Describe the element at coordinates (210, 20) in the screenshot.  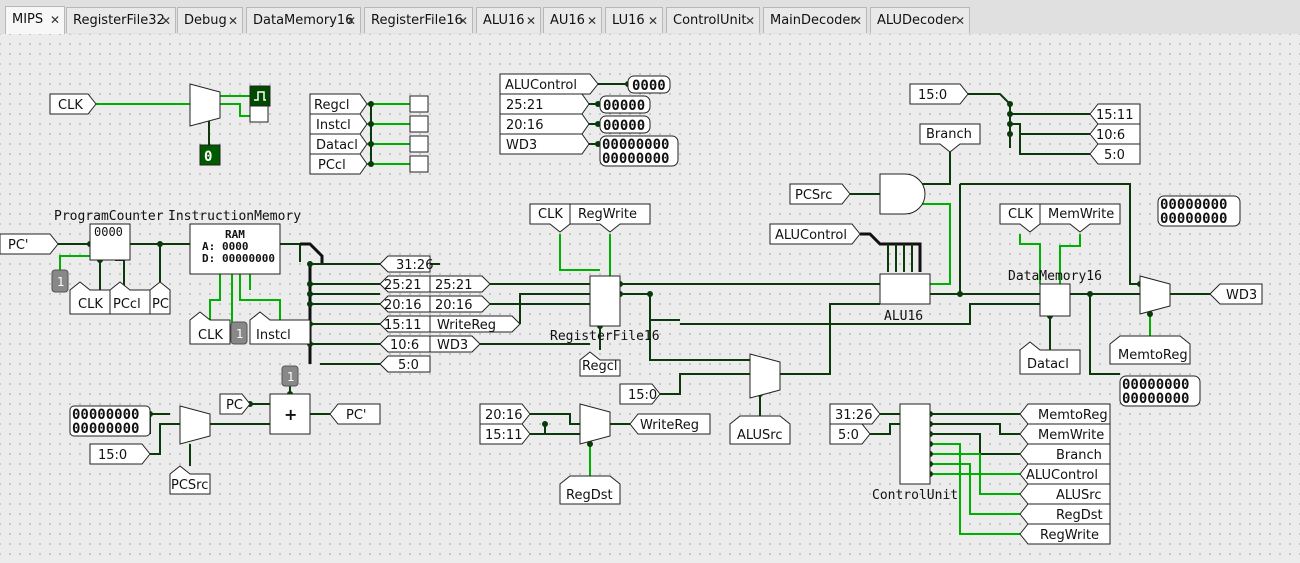
I see `tab-debug: Debug ✕` at that location.